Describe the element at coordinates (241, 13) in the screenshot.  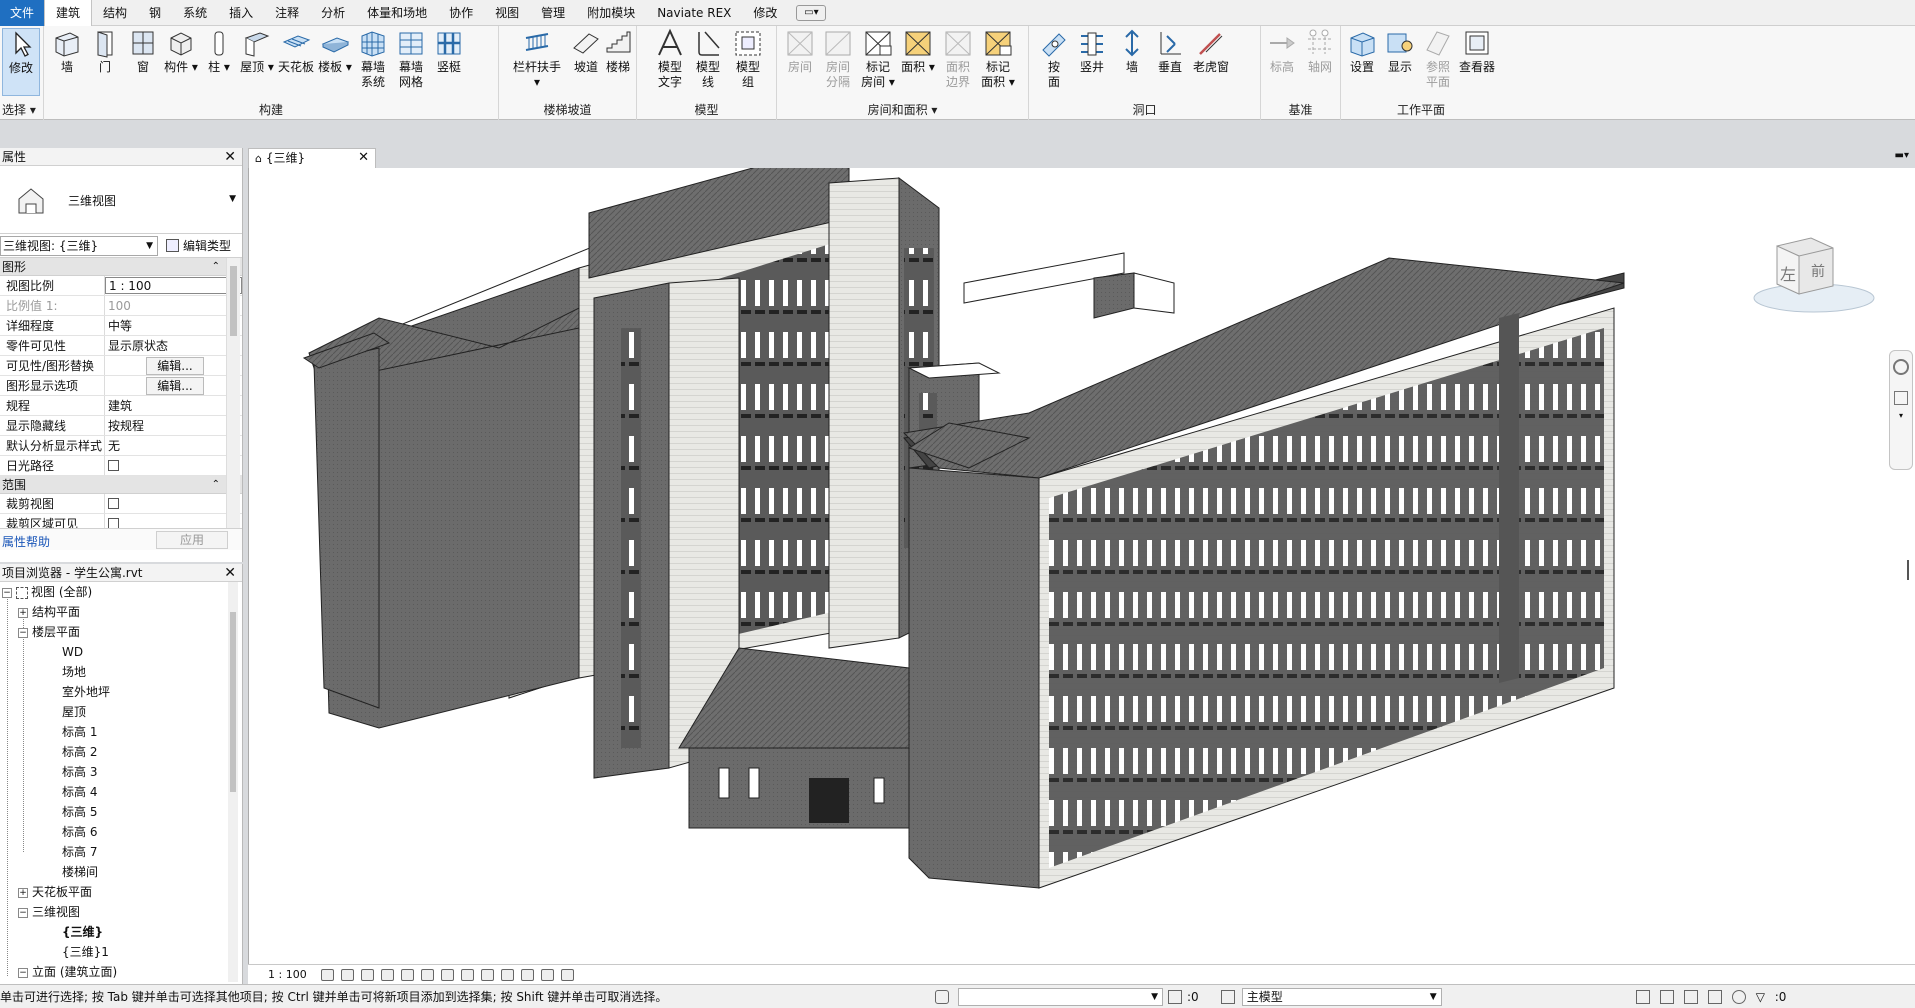
I see `tab-insert: 插入` at that location.